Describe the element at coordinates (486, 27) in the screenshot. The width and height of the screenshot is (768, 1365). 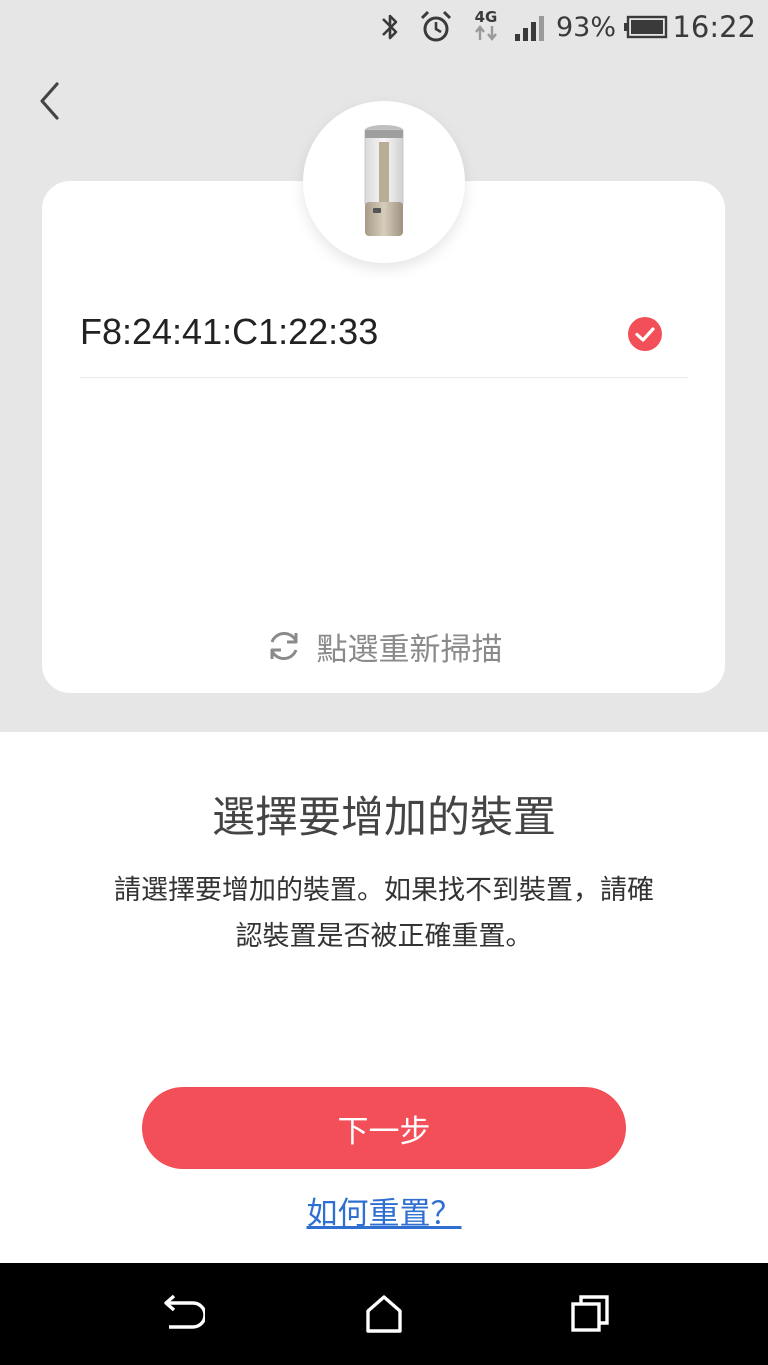
I see `network-4g-icon: 4G` at that location.